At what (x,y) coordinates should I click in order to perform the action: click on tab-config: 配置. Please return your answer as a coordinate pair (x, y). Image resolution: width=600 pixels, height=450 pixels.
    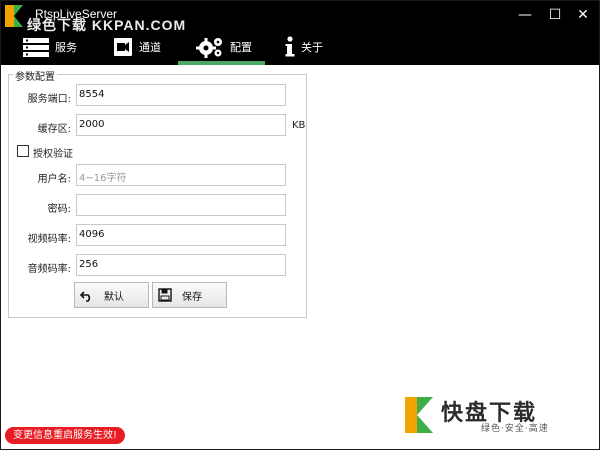
    Looking at the image, I should click on (221, 47).